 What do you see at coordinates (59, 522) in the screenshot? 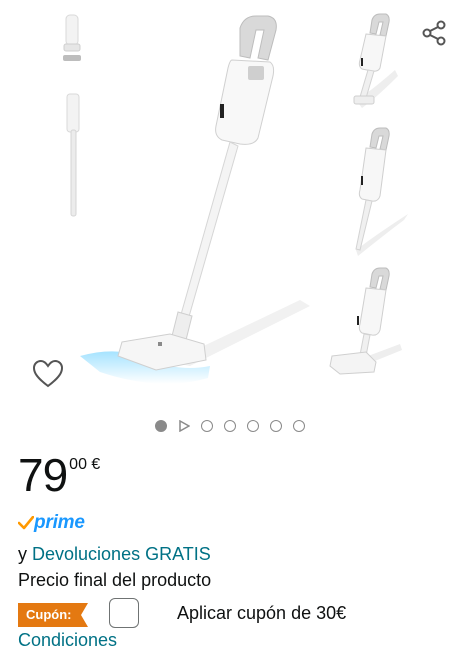
I see `prime-label: prime` at bounding box center [59, 522].